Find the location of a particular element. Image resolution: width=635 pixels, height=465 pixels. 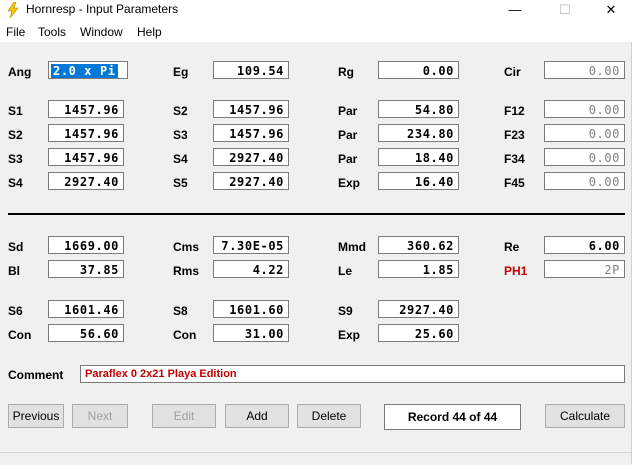

s2-field: 1457.96 is located at coordinates (251, 109).